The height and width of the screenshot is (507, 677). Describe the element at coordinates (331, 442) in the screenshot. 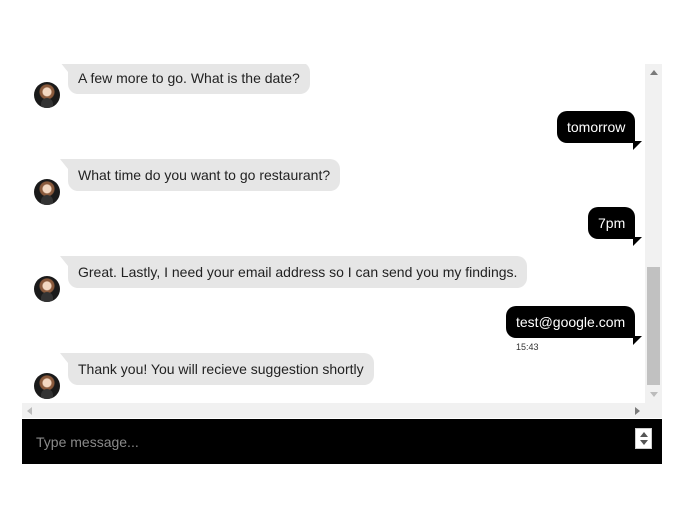

I see `message-input` at that location.